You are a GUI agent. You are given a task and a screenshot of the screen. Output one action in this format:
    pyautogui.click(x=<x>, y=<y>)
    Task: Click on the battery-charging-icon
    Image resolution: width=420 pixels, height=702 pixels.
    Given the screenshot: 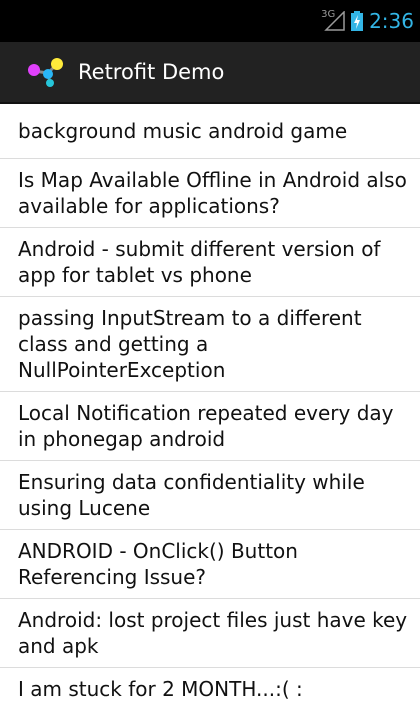 What is the action you would take?
    pyautogui.click(x=357, y=21)
    